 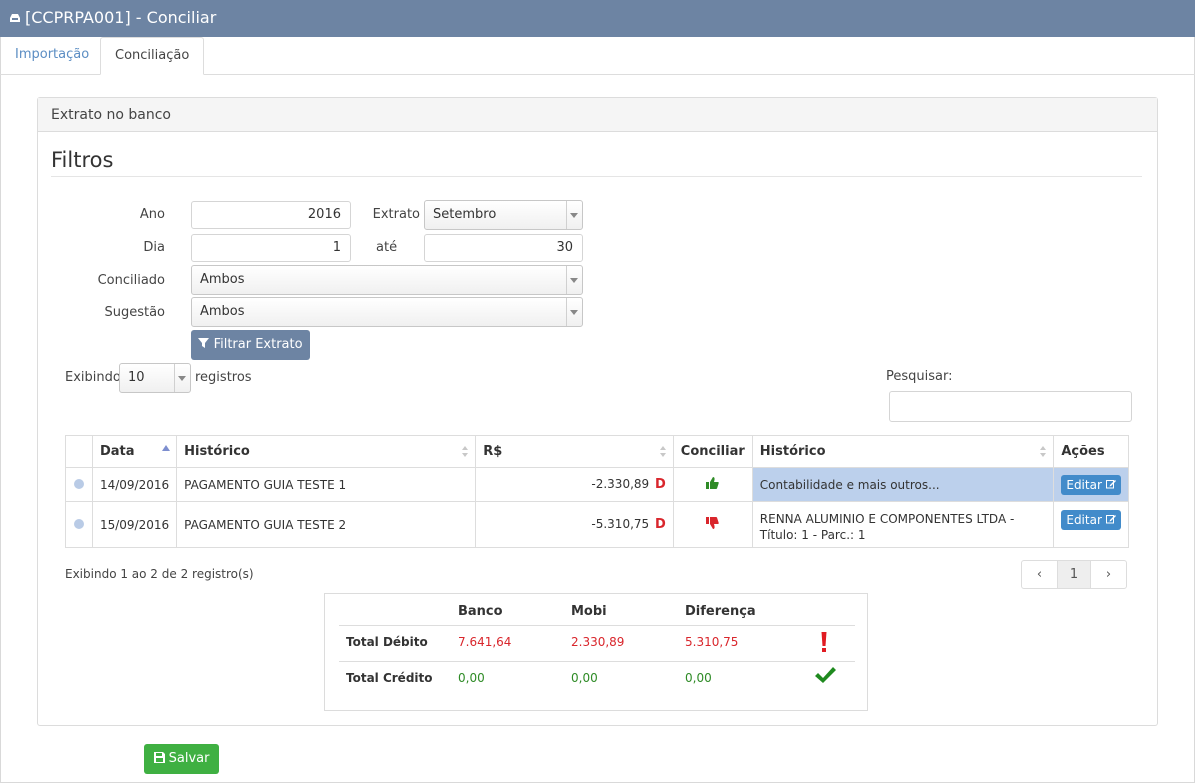 What do you see at coordinates (136, 377) in the screenshot?
I see `page-size-value: 10` at bounding box center [136, 377].